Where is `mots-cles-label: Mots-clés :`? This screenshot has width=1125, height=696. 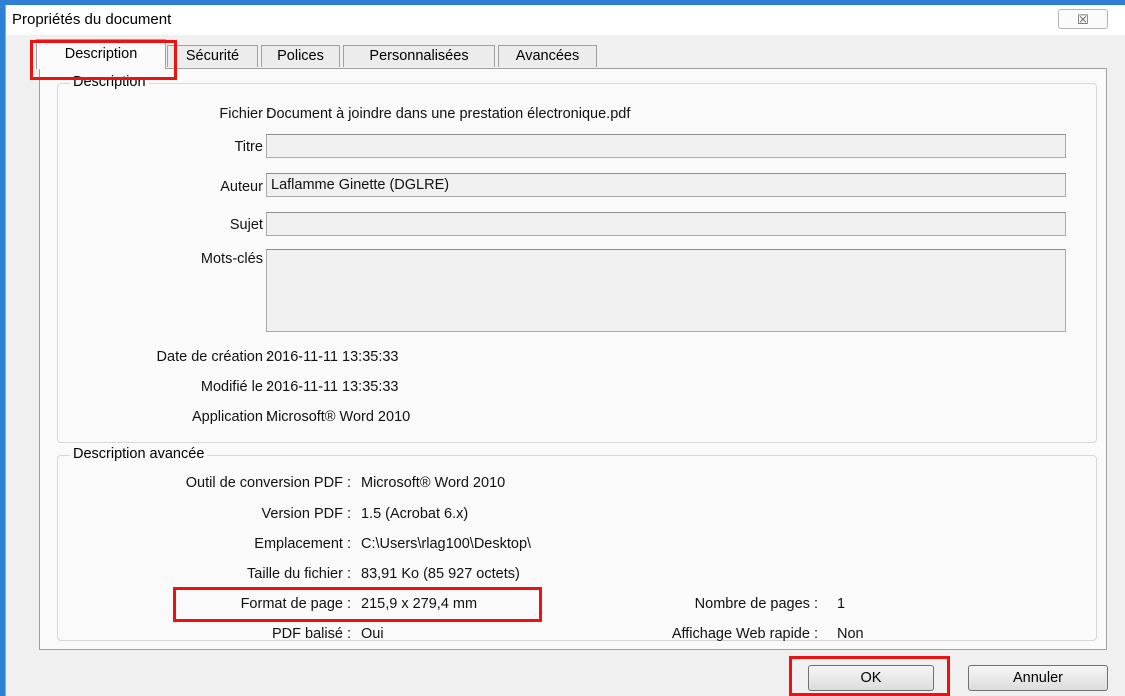 mots-cles-label: Mots-clés : is located at coordinates (235, 259).